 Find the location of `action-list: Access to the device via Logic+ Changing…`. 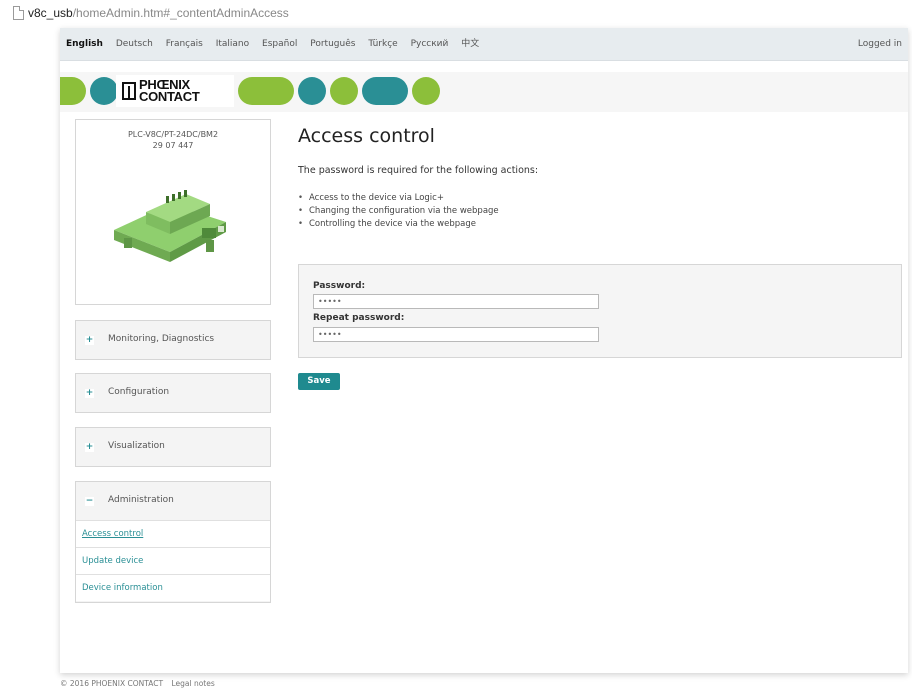

action-list: Access to the device via Logic+ Changing… is located at coordinates (398, 211).